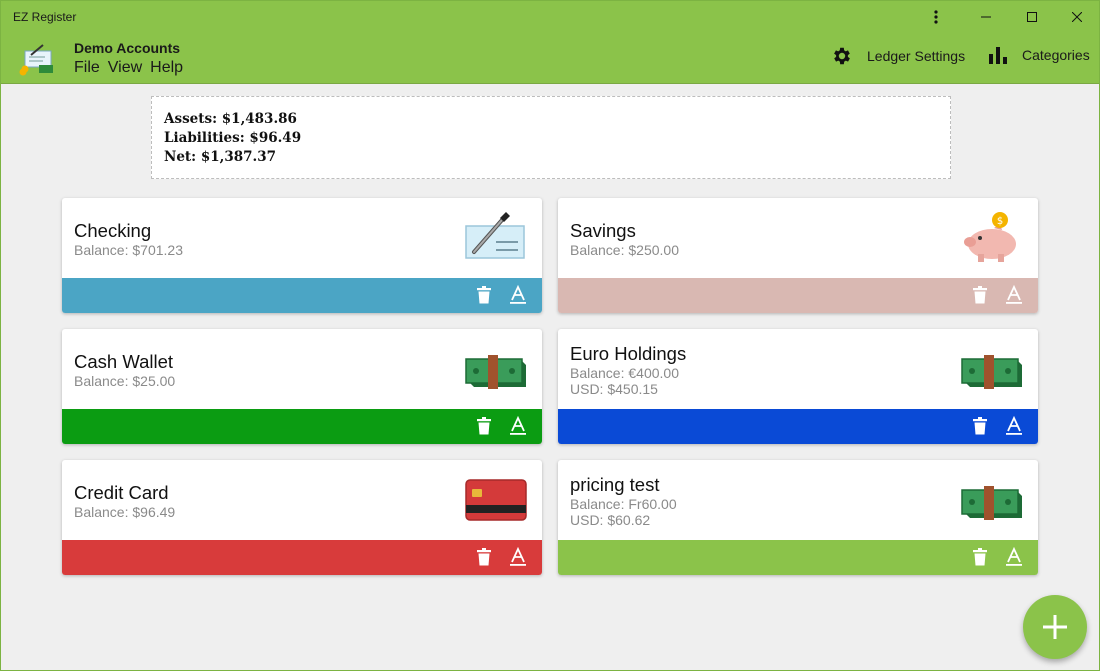 This screenshot has width=1100, height=671. I want to click on ledger-name: Demo Accounts, so click(127, 48).